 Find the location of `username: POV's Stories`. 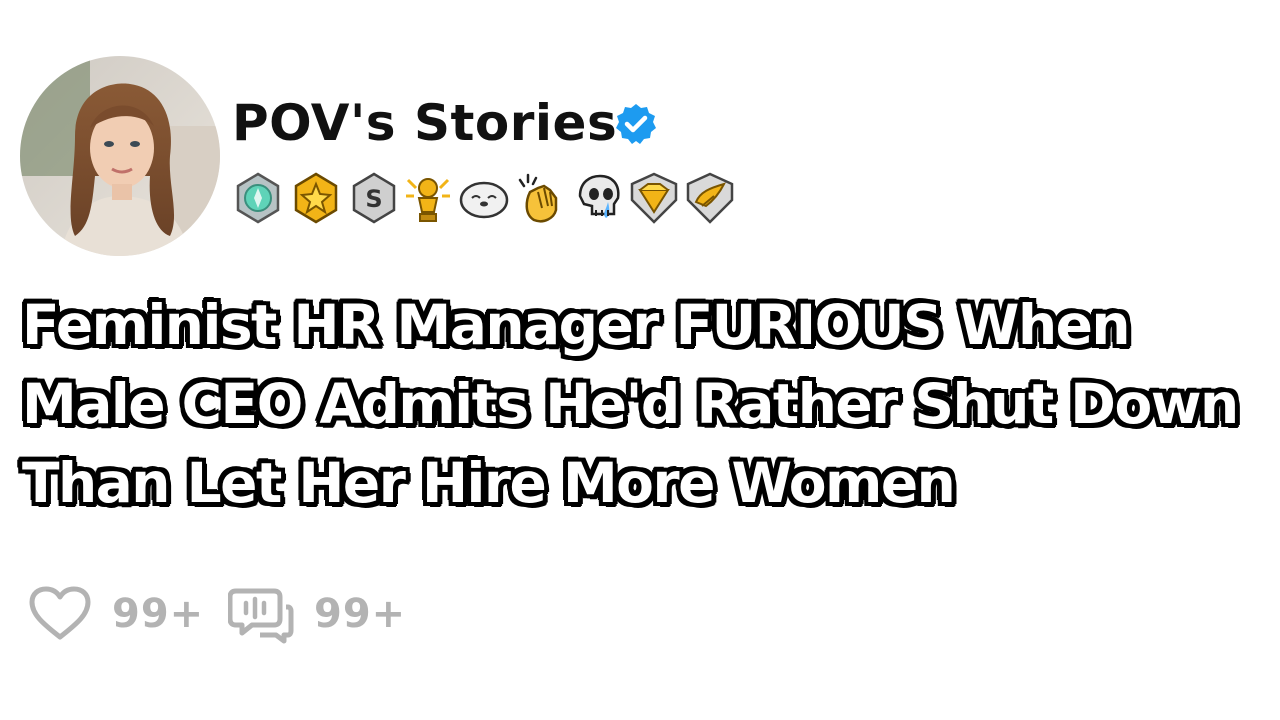

username: POV's Stories is located at coordinates (424, 123).